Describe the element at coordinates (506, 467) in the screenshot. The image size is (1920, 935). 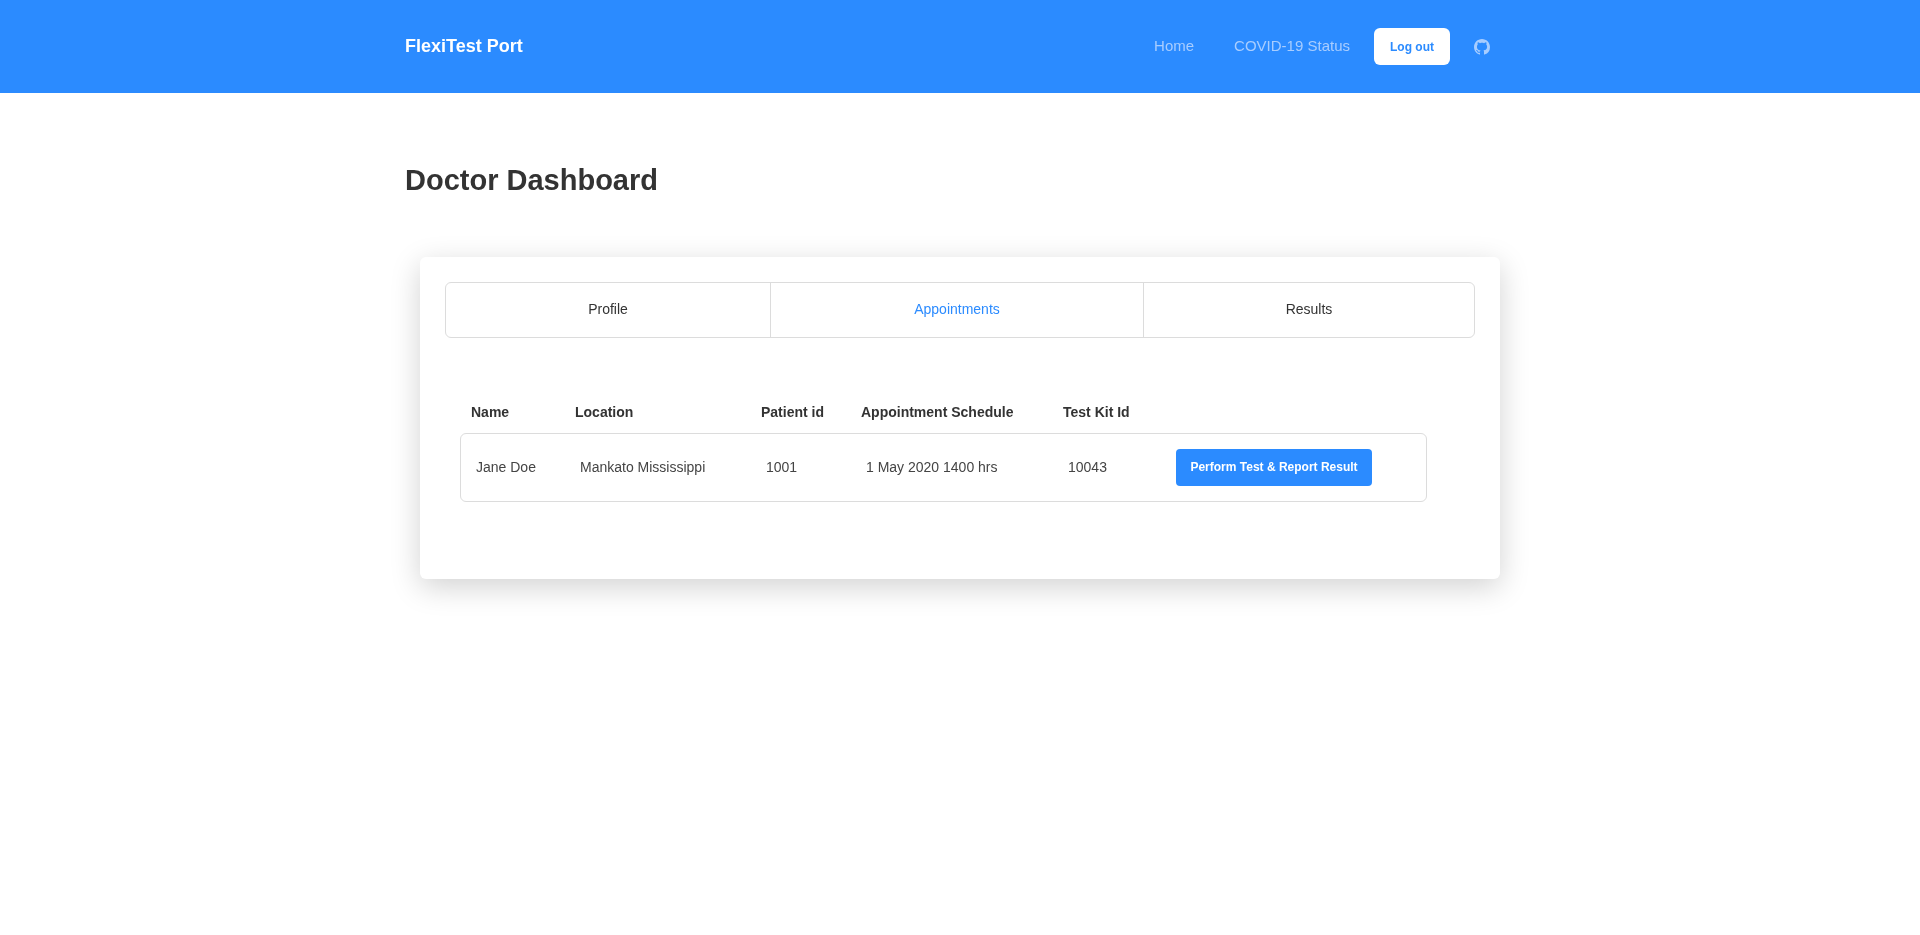
I see `table-cell-text: Jane Doe` at that location.